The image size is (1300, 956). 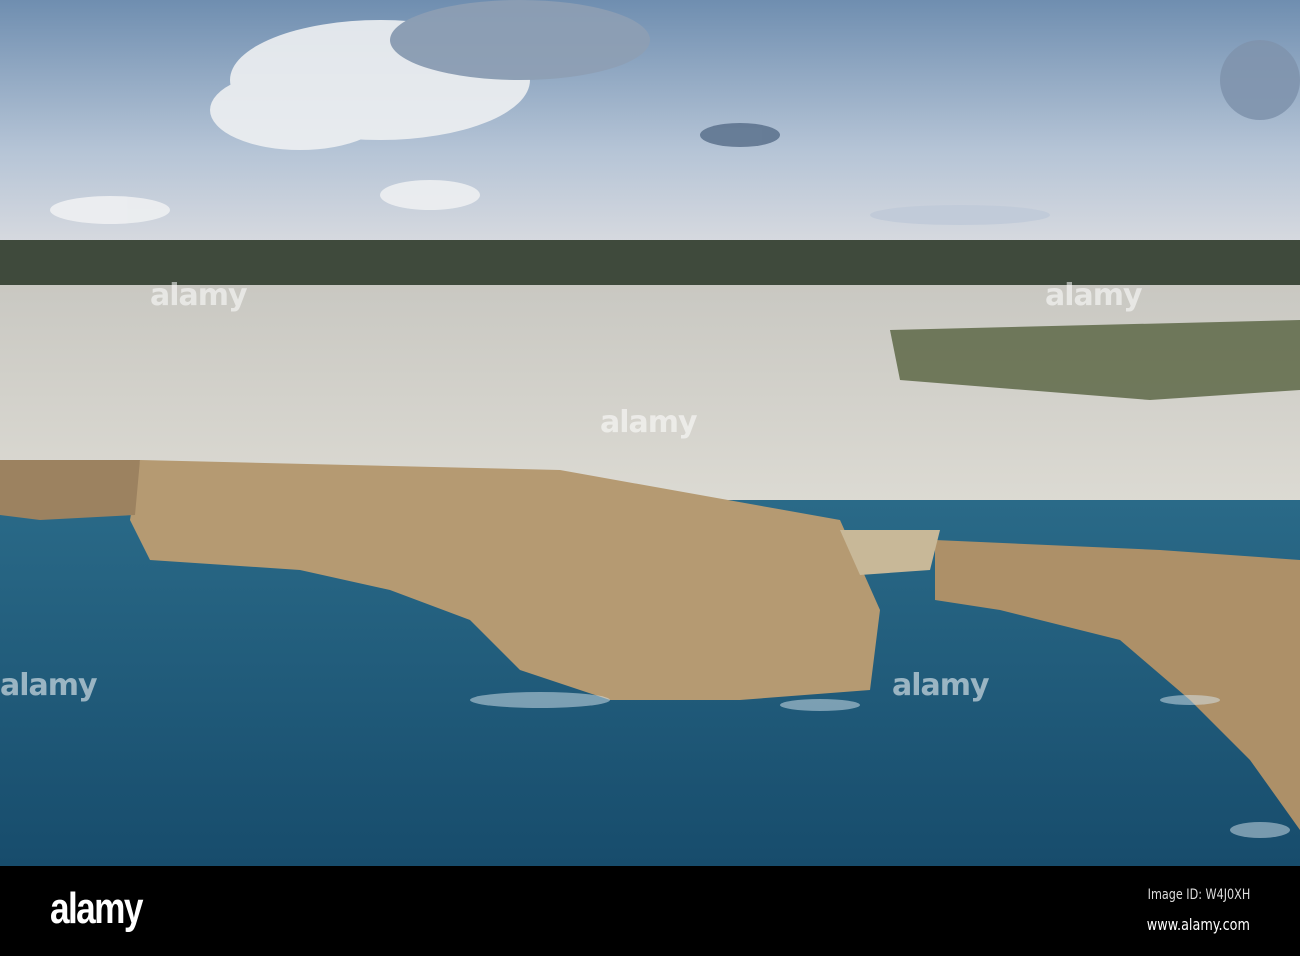 What do you see at coordinates (70, 490) in the screenshot?
I see `cliff-left` at bounding box center [70, 490].